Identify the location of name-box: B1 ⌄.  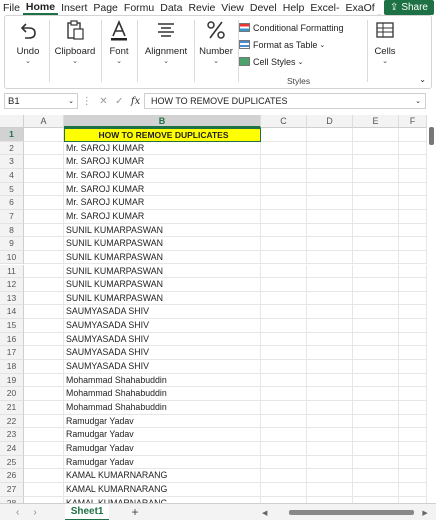
(41, 101).